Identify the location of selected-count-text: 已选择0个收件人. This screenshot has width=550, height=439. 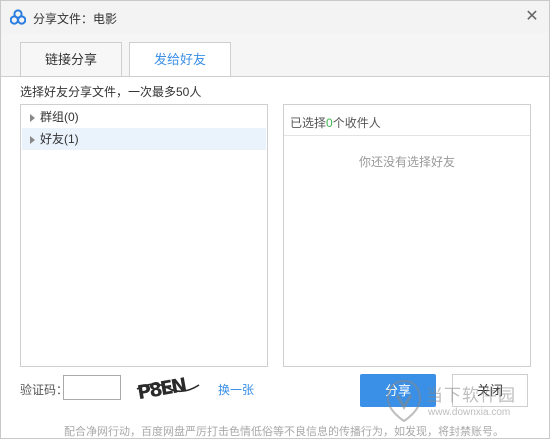
(335, 122).